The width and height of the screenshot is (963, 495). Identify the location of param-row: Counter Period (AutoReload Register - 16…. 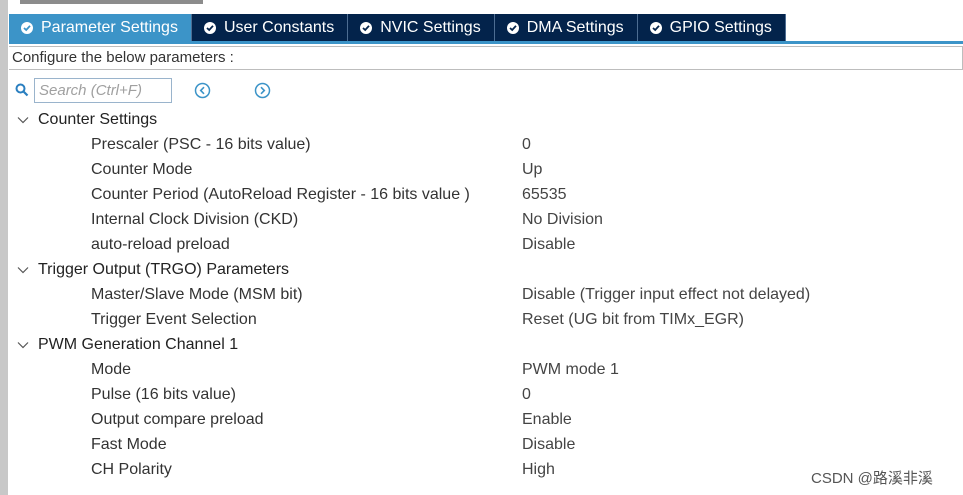
(486, 195).